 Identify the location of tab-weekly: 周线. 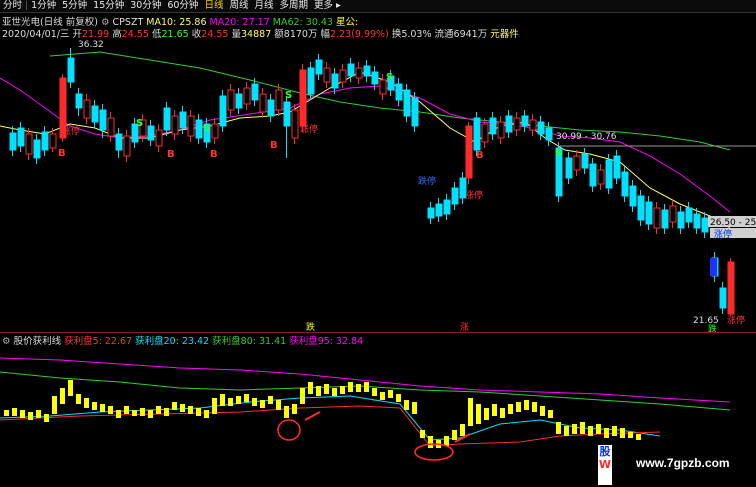
(238, 6).